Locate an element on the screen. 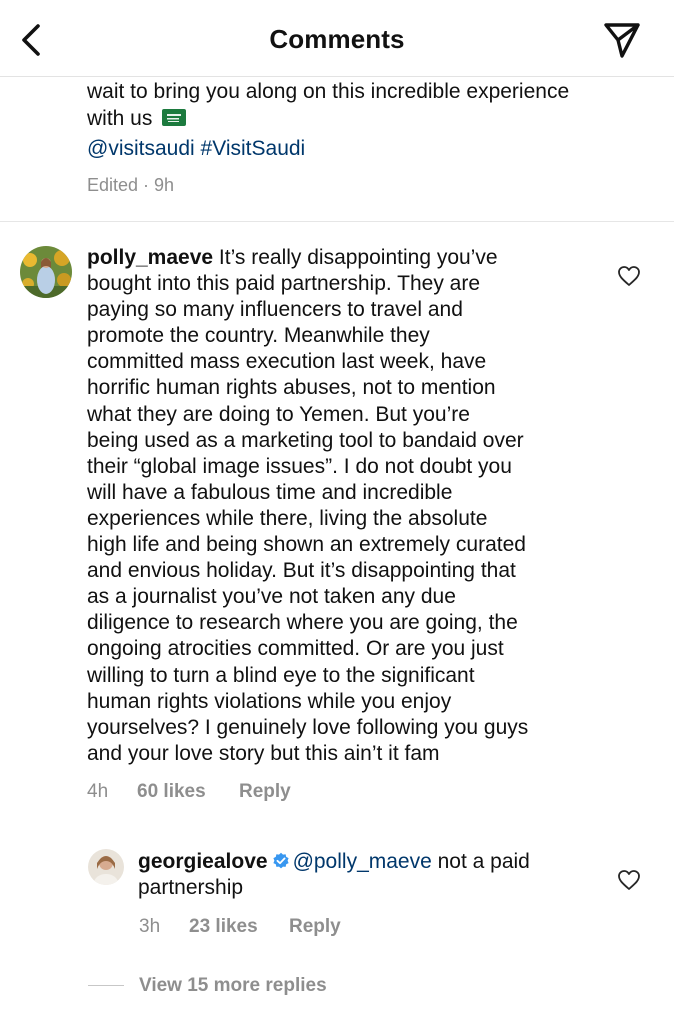  hashtag-link: #VisitSaudi is located at coordinates (253, 148).